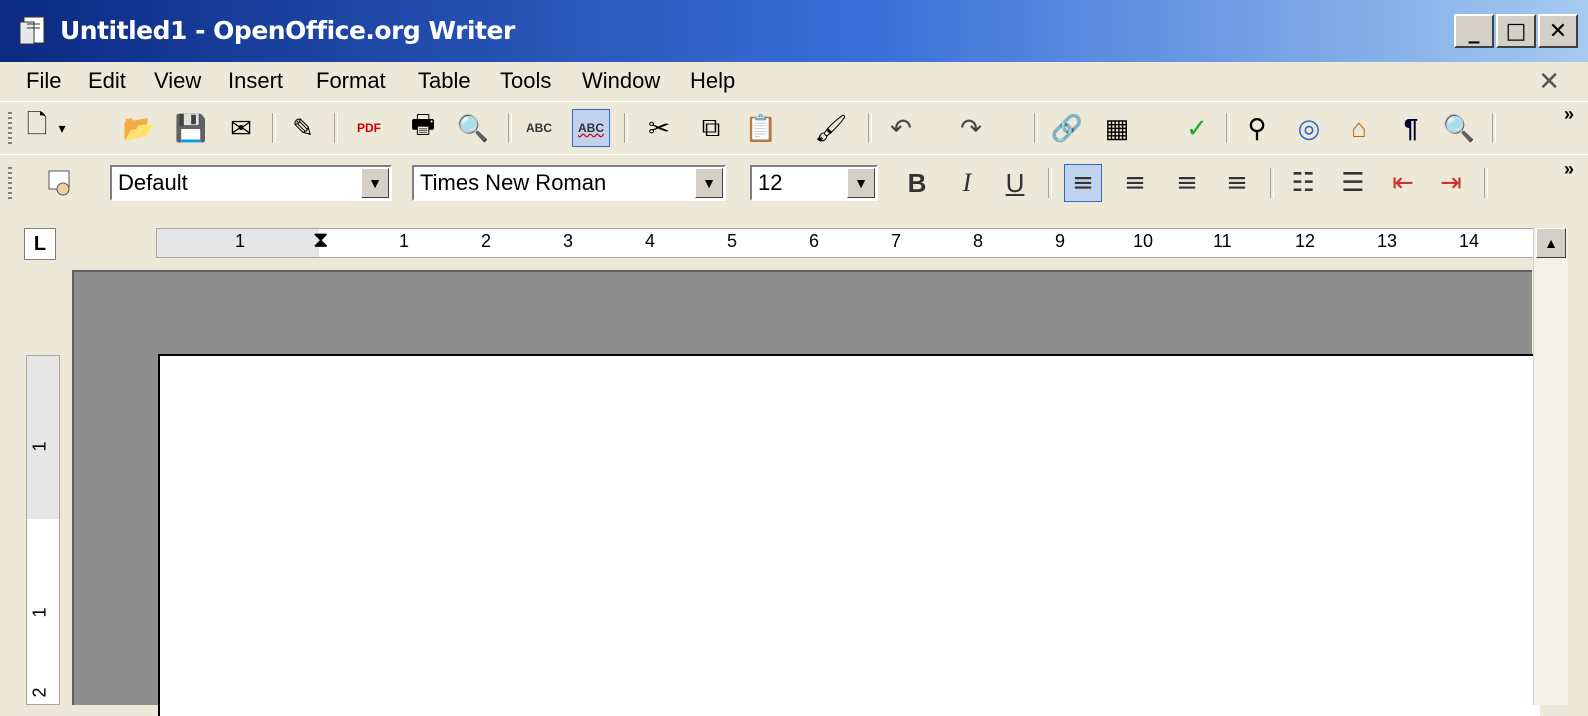 The image size is (1588, 716). I want to click on font-name-combo: Times New Roman ▼, so click(569, 183).